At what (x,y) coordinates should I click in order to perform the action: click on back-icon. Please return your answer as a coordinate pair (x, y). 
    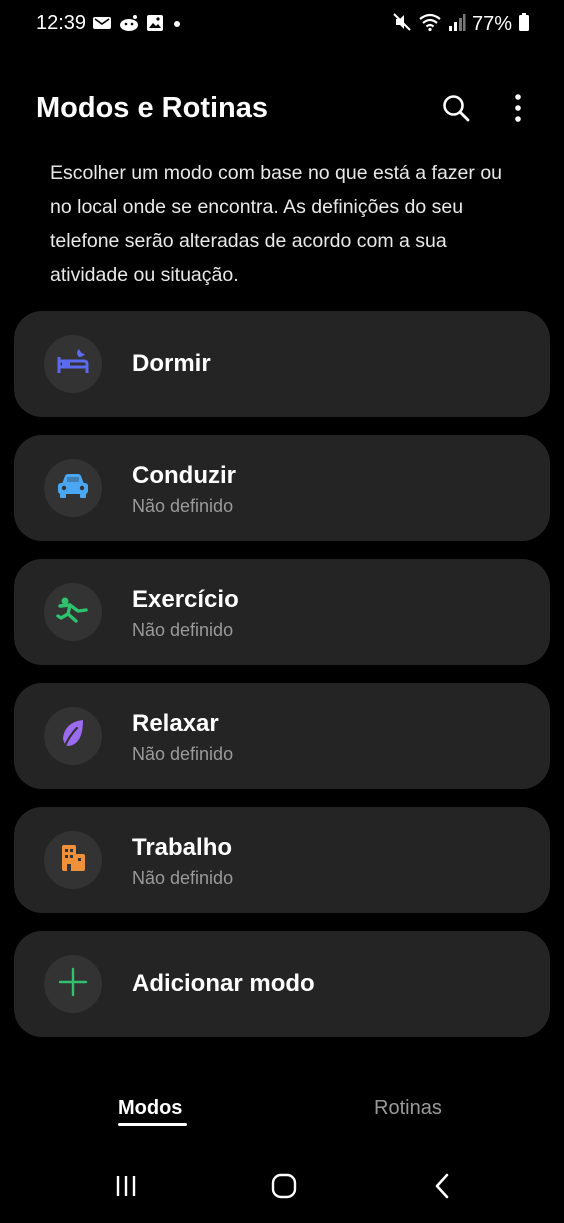
    Looking at the image, I should click on (442, 1188).